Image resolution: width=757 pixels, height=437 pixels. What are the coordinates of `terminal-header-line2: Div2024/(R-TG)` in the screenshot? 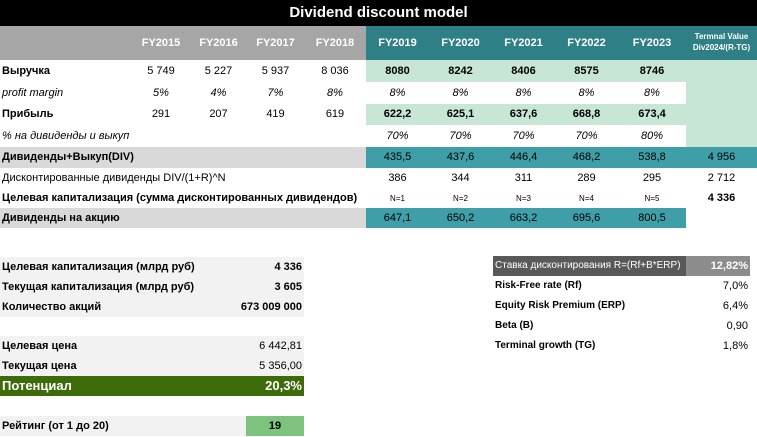 It's located at (721, 47).